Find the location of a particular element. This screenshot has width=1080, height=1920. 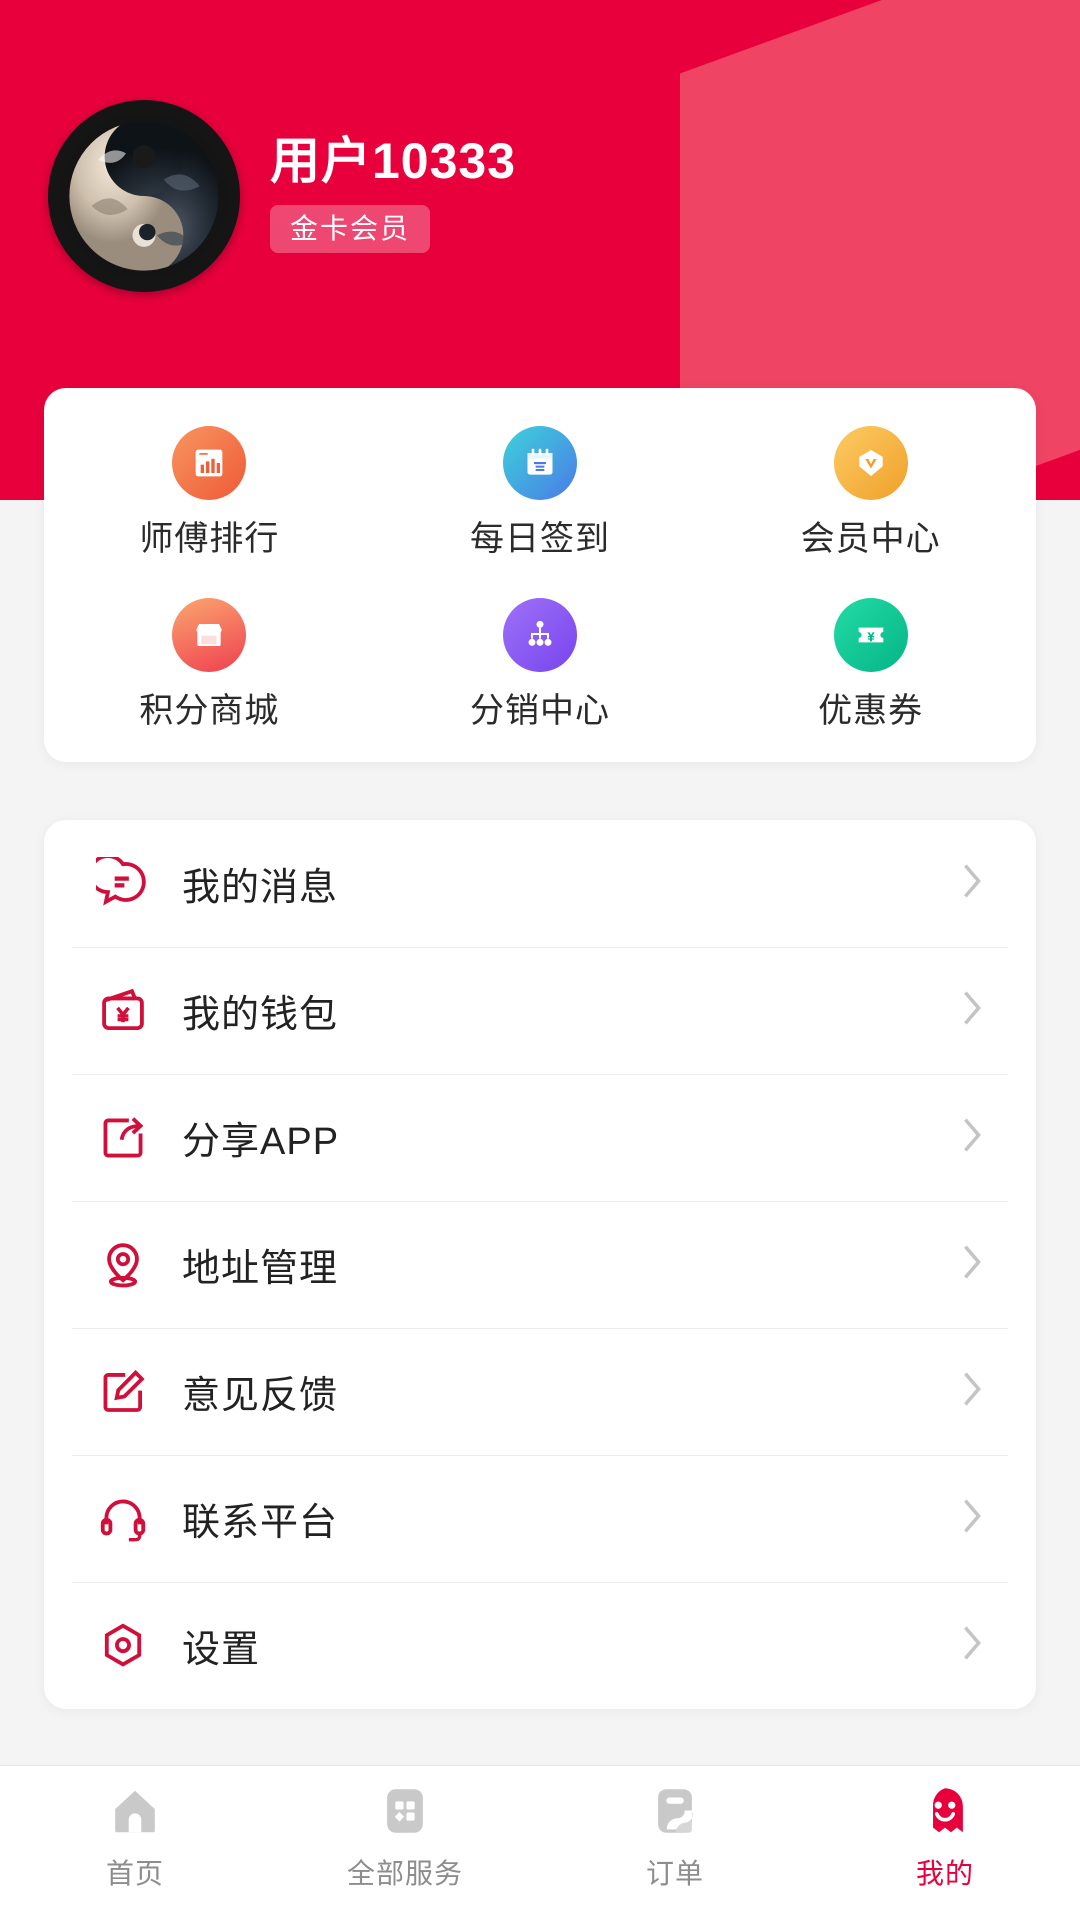

quick-action-label: 优惠券 is located at coordinates (871, 711).